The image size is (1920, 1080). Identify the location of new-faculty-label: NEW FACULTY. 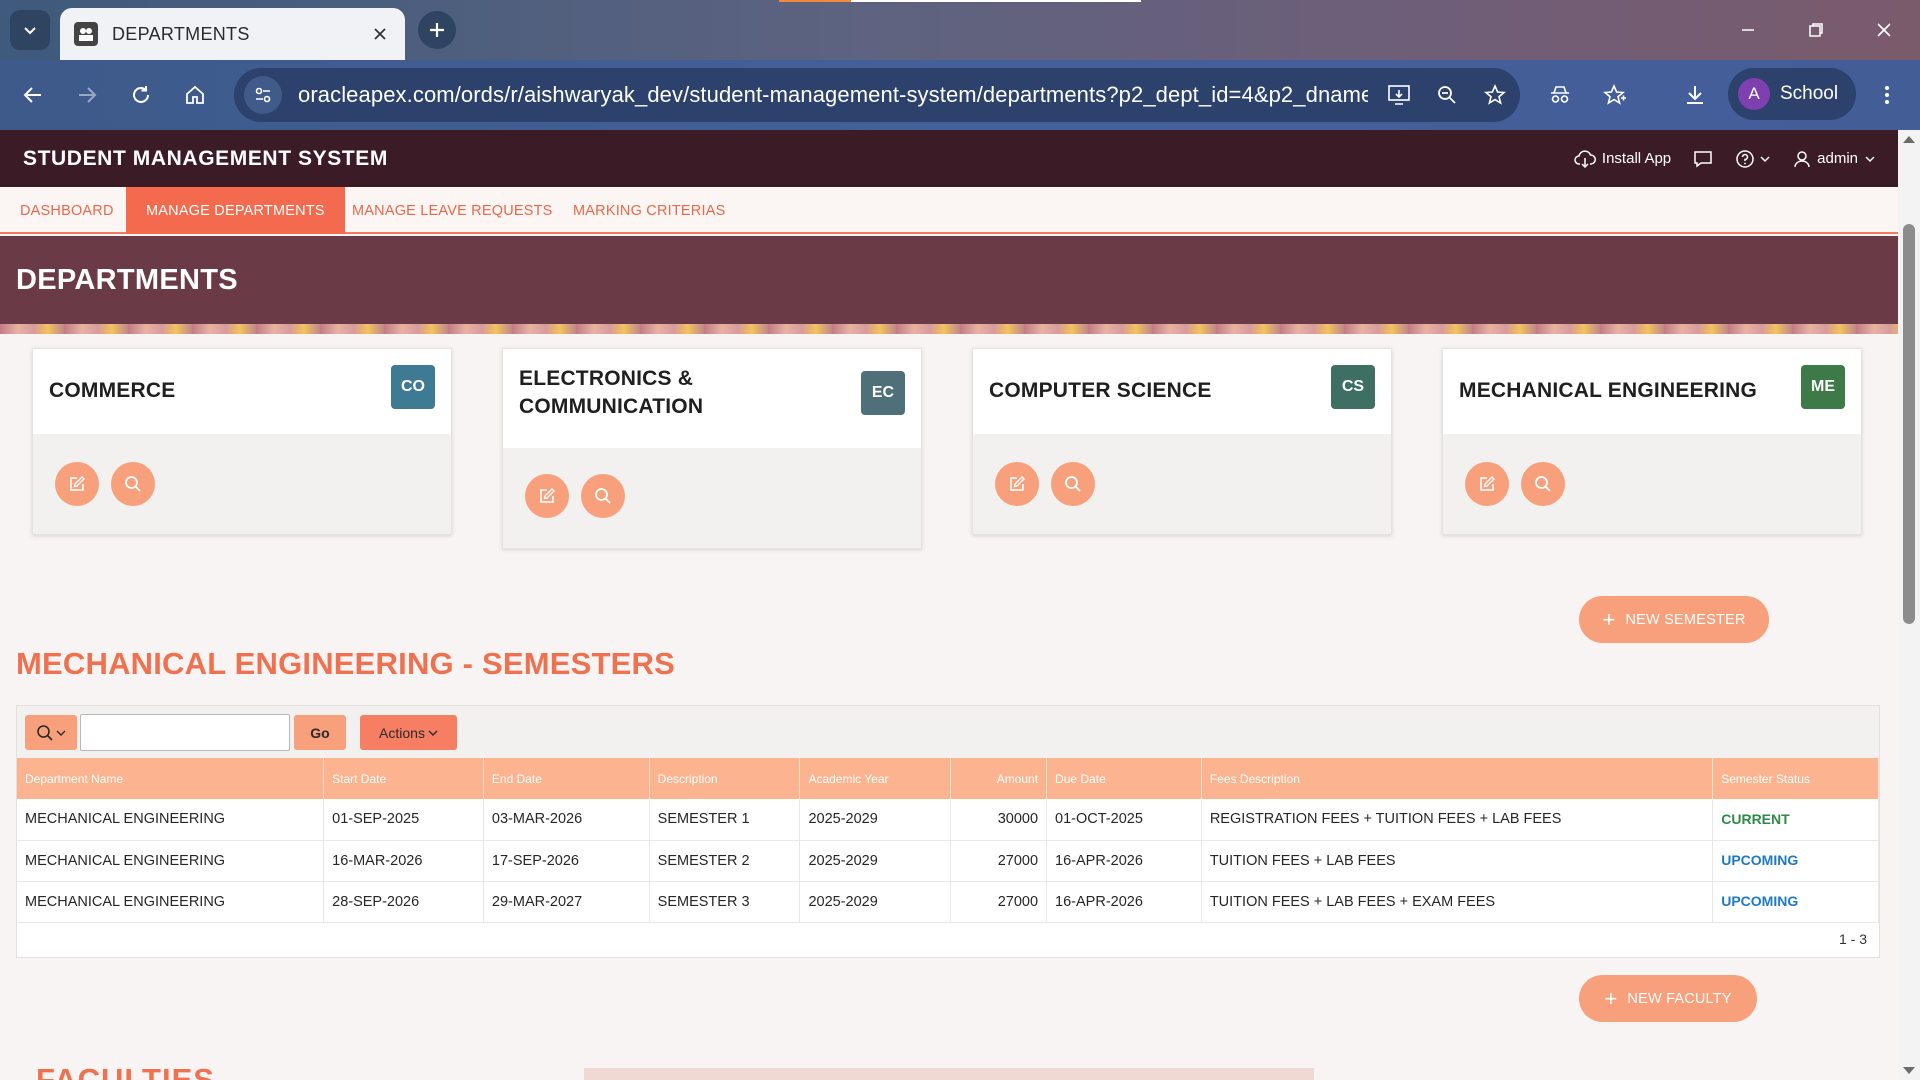
(1679, 998).